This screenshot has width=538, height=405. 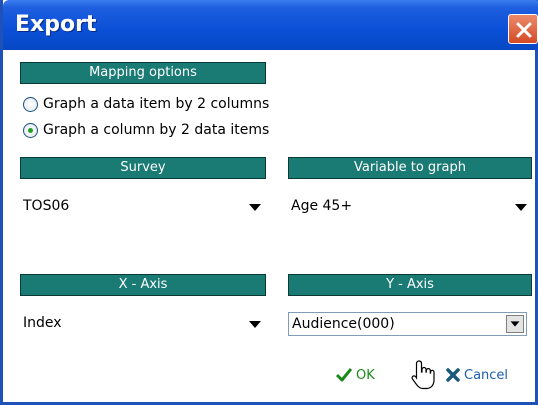 I want to click on radio-label: Graph a column by 2 data items, so click(x=156, y=130).